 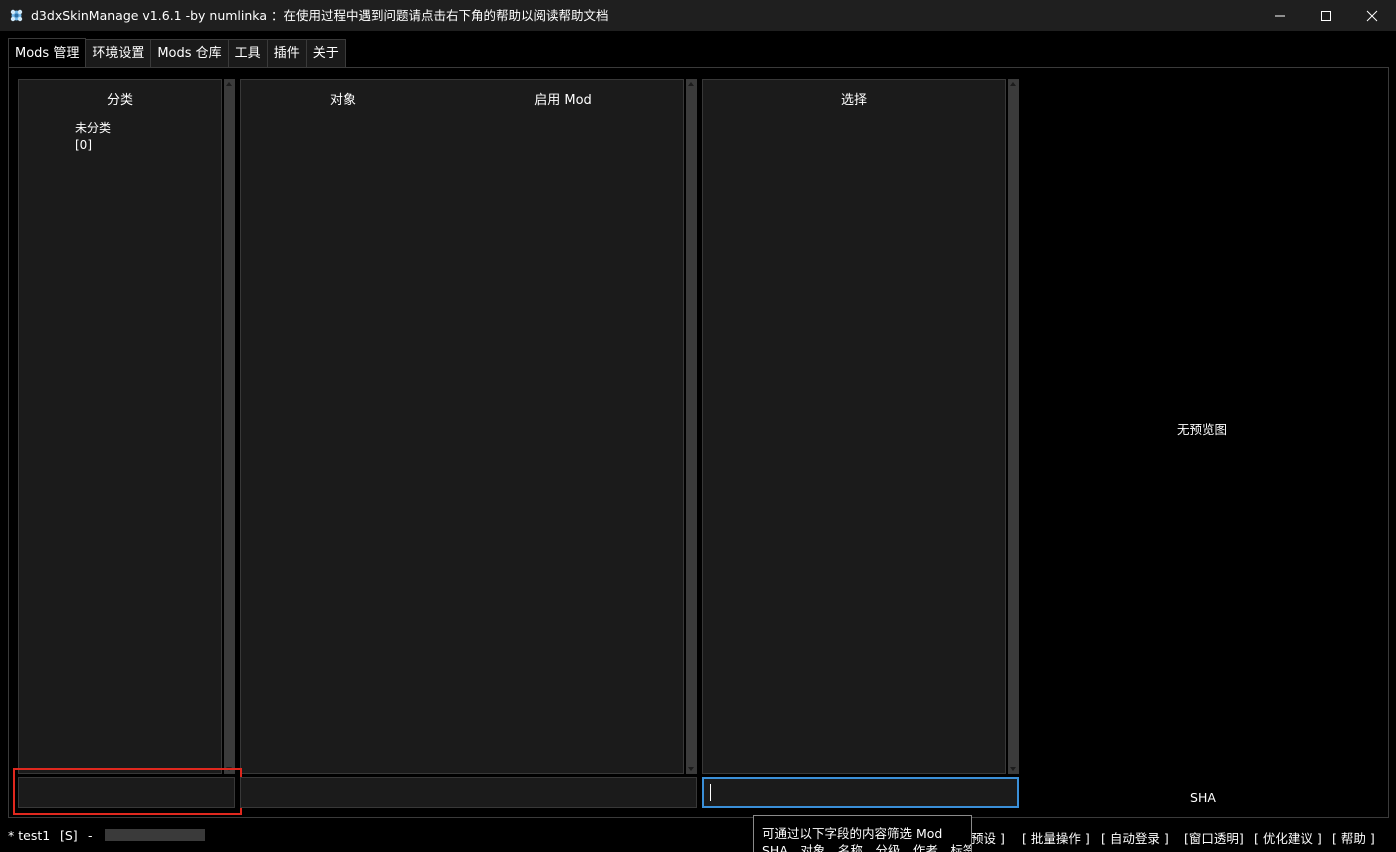 What do you see at coordinates (1203, 797) in the screenshot?
I see `sha-label: SHA` at bounding box center [1203, 797].